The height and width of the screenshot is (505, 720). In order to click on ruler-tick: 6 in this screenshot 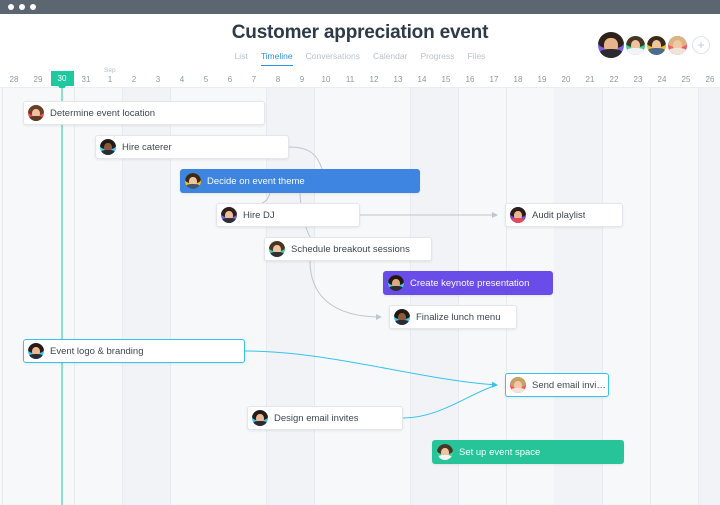, I will do `click(230, 79)`.